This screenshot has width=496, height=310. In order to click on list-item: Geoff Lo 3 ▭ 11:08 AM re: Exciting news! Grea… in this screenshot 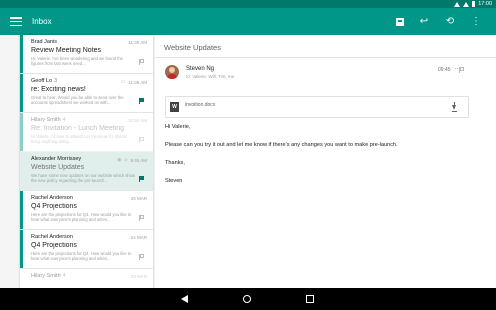, I will do `click(86, 93)`.